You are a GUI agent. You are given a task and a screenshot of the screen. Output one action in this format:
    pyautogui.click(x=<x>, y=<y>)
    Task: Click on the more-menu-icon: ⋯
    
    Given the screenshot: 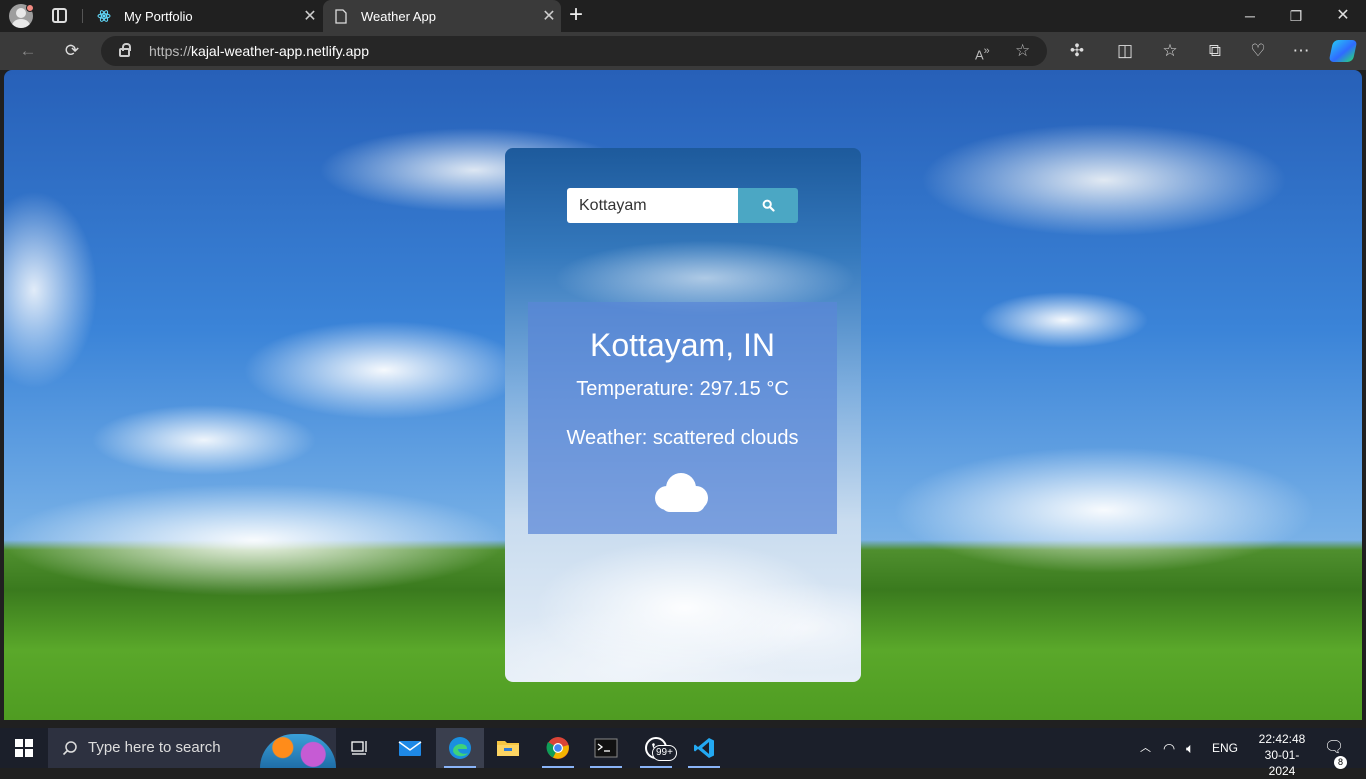 What is the action you would take?
    pyautogui.click(x=1301, y=51)
    